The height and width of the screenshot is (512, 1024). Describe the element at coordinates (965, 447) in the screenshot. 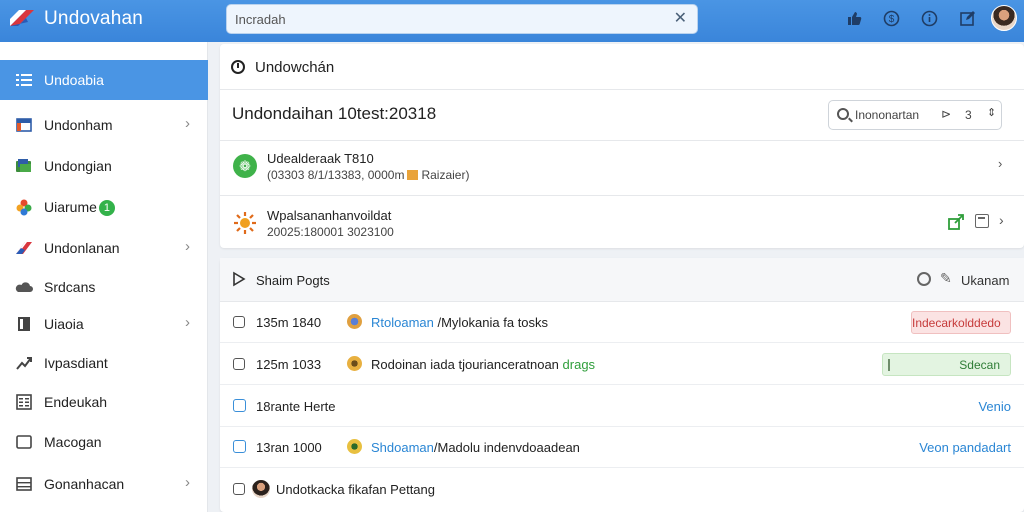

I see `row-link: Veon pandadart` at that location.